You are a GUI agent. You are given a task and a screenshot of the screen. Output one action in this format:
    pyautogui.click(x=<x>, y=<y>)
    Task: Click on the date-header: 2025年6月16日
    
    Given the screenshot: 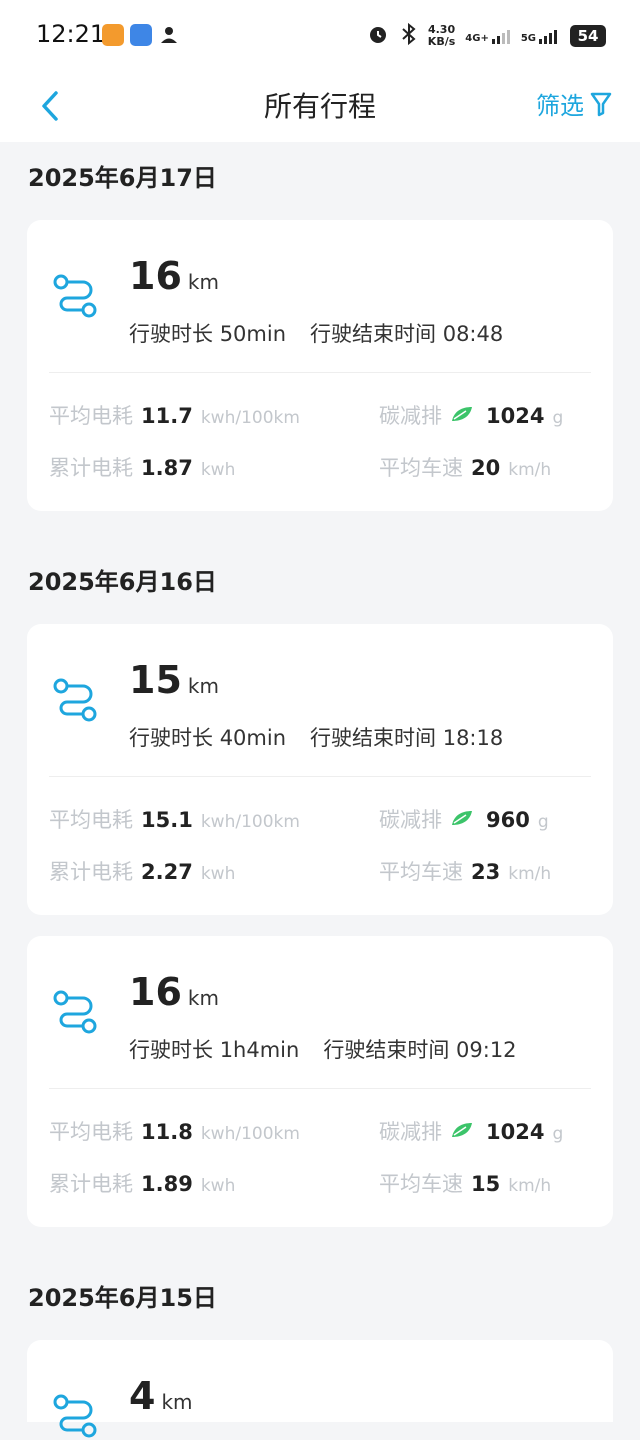 What is the action you would take?
    pyautogui.click(x=122, y=582)
    